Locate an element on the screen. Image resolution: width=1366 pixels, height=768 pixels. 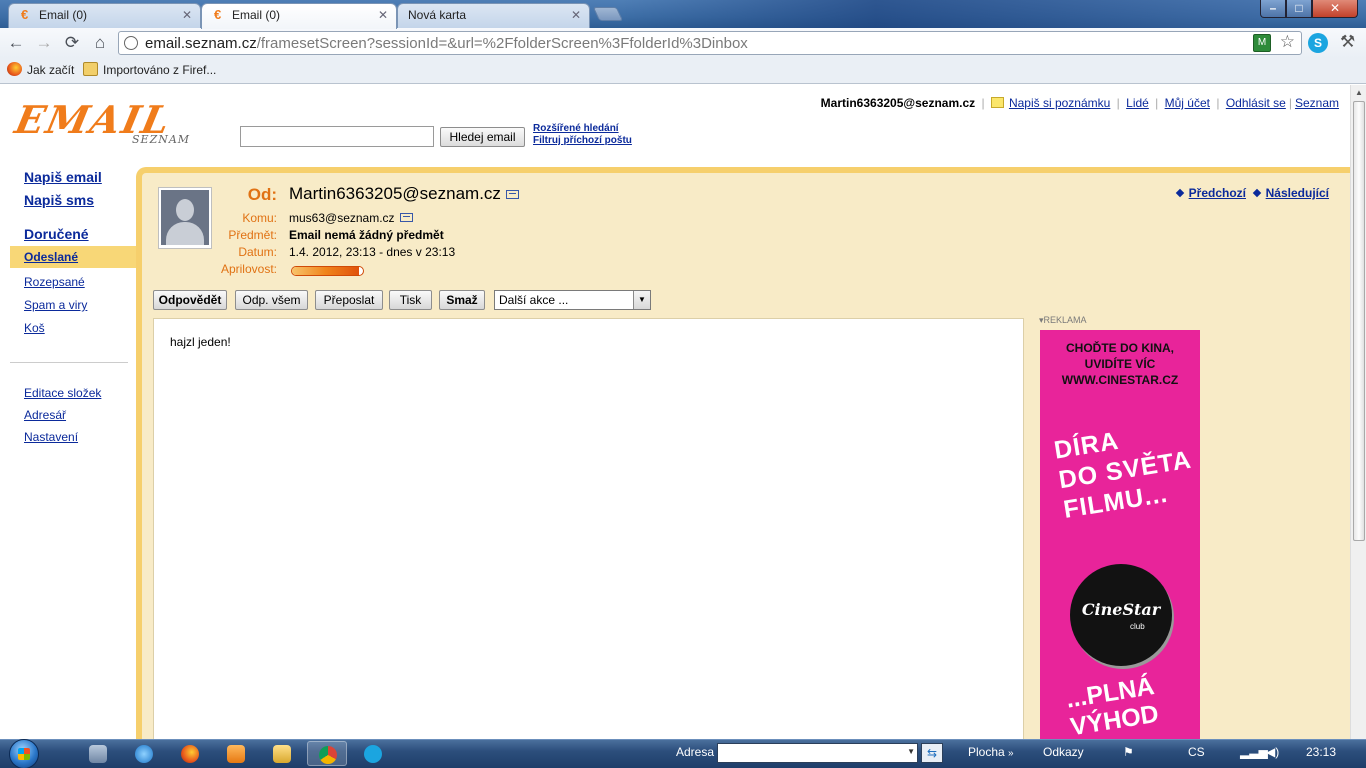
to-address: mus63@seznam.cz is located at coordinates (342, 218).